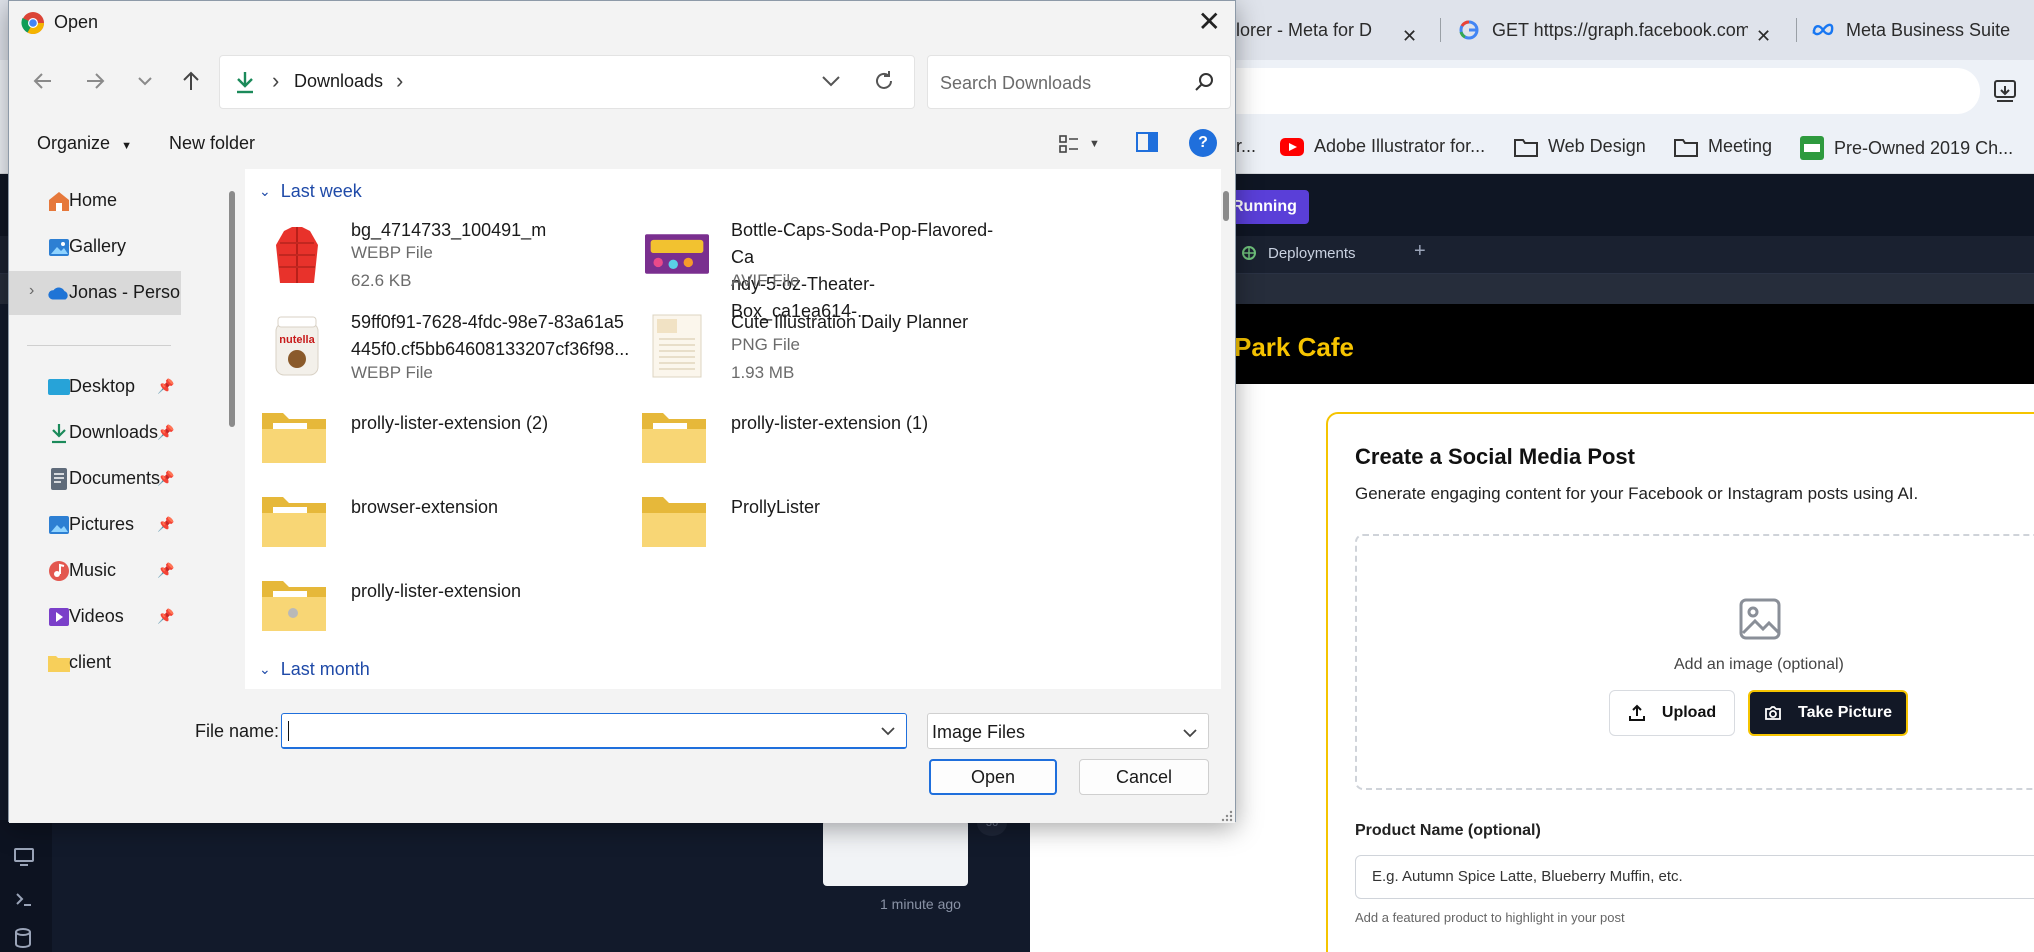  I want to click on nav-item-documents: Documents 📌, so click(95, 479).